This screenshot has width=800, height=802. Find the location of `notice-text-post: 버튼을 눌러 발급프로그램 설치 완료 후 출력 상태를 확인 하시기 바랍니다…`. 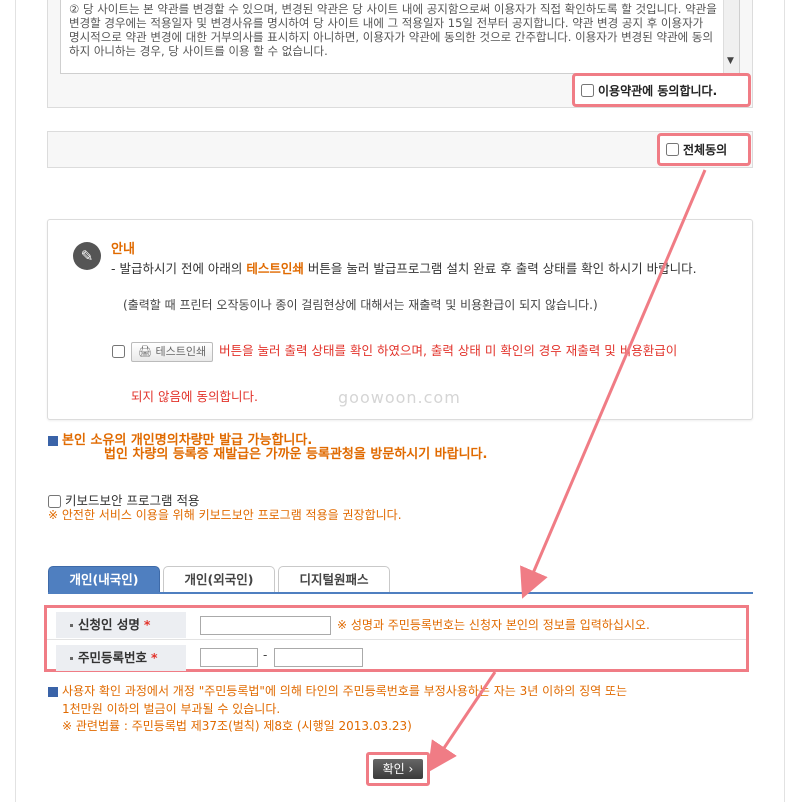

notice-text-post: 버튼을 눌러 발급프로그램 설치 완료 후 출력 상태를 확인 하시기 바랍니다… is located at coordinates (500, 268).